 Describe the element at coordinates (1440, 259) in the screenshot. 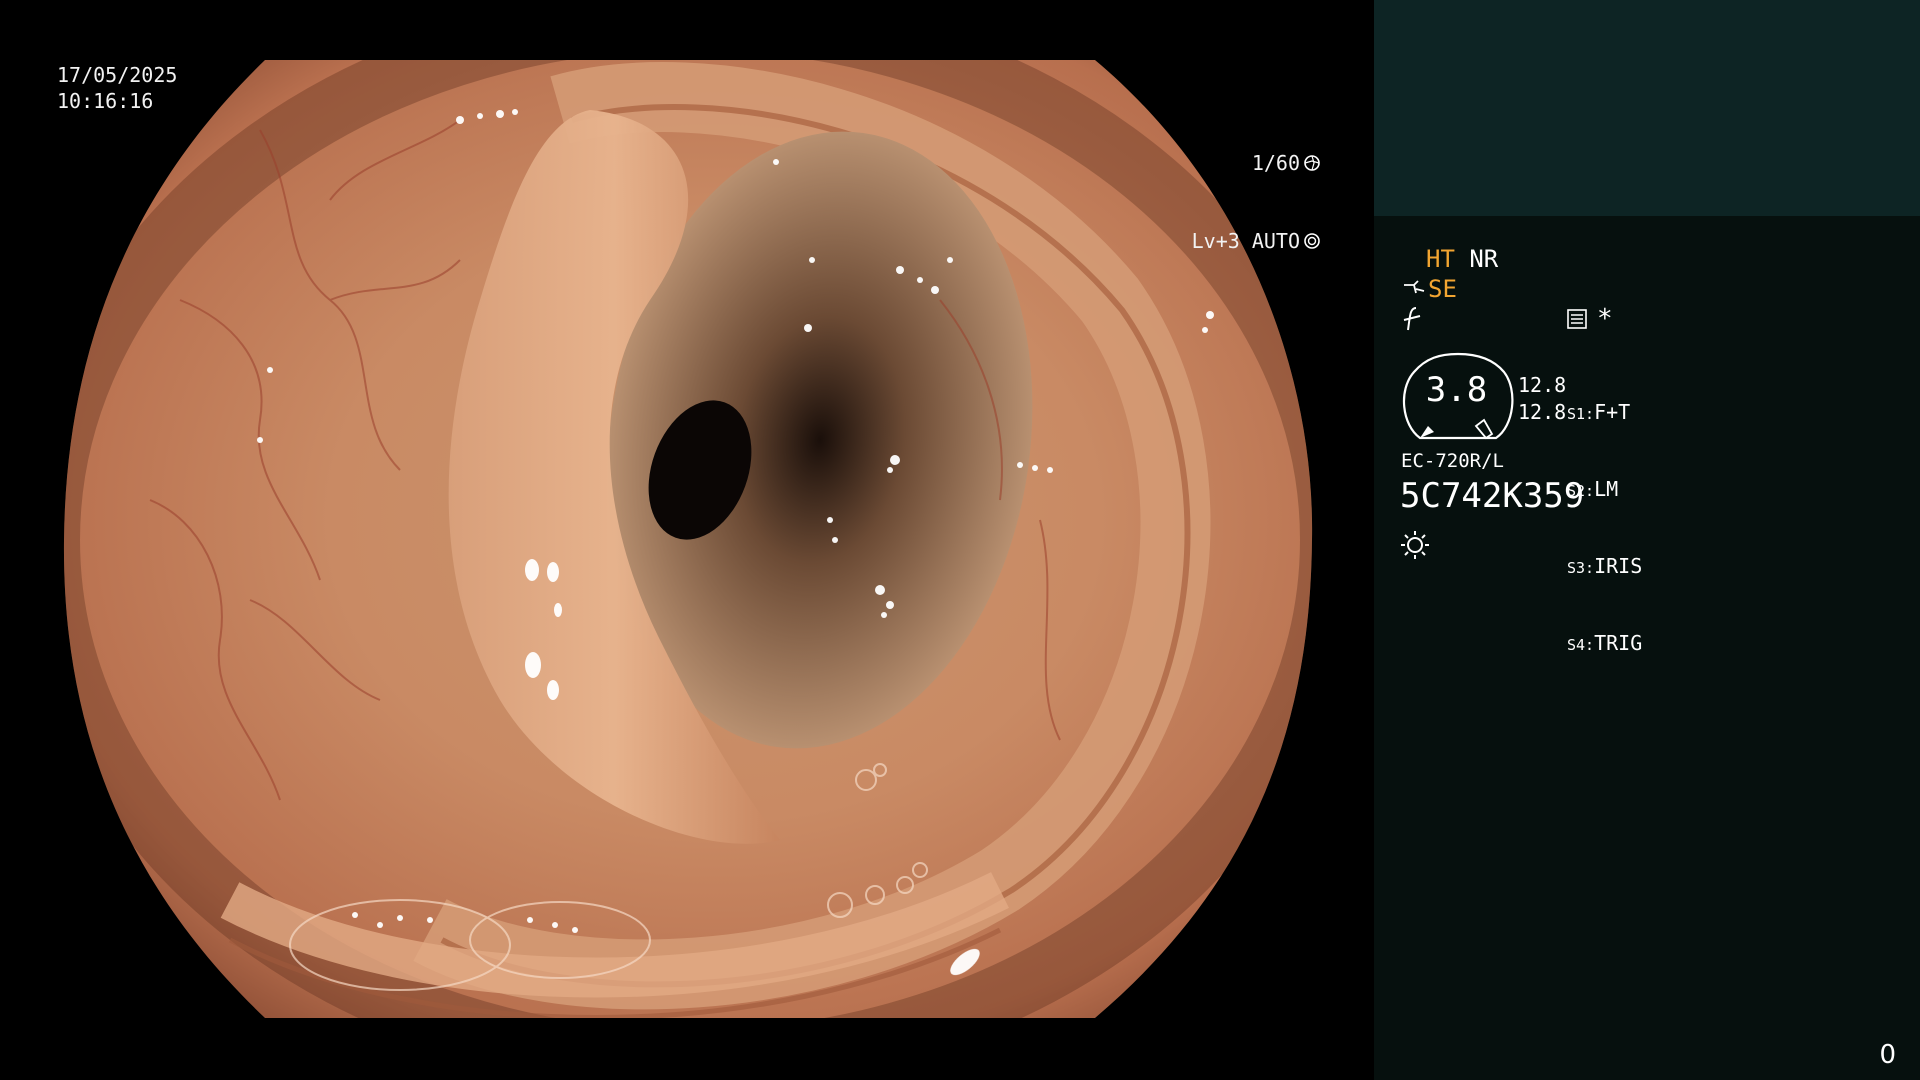

I see `mode-ht-label: HT` at that location.